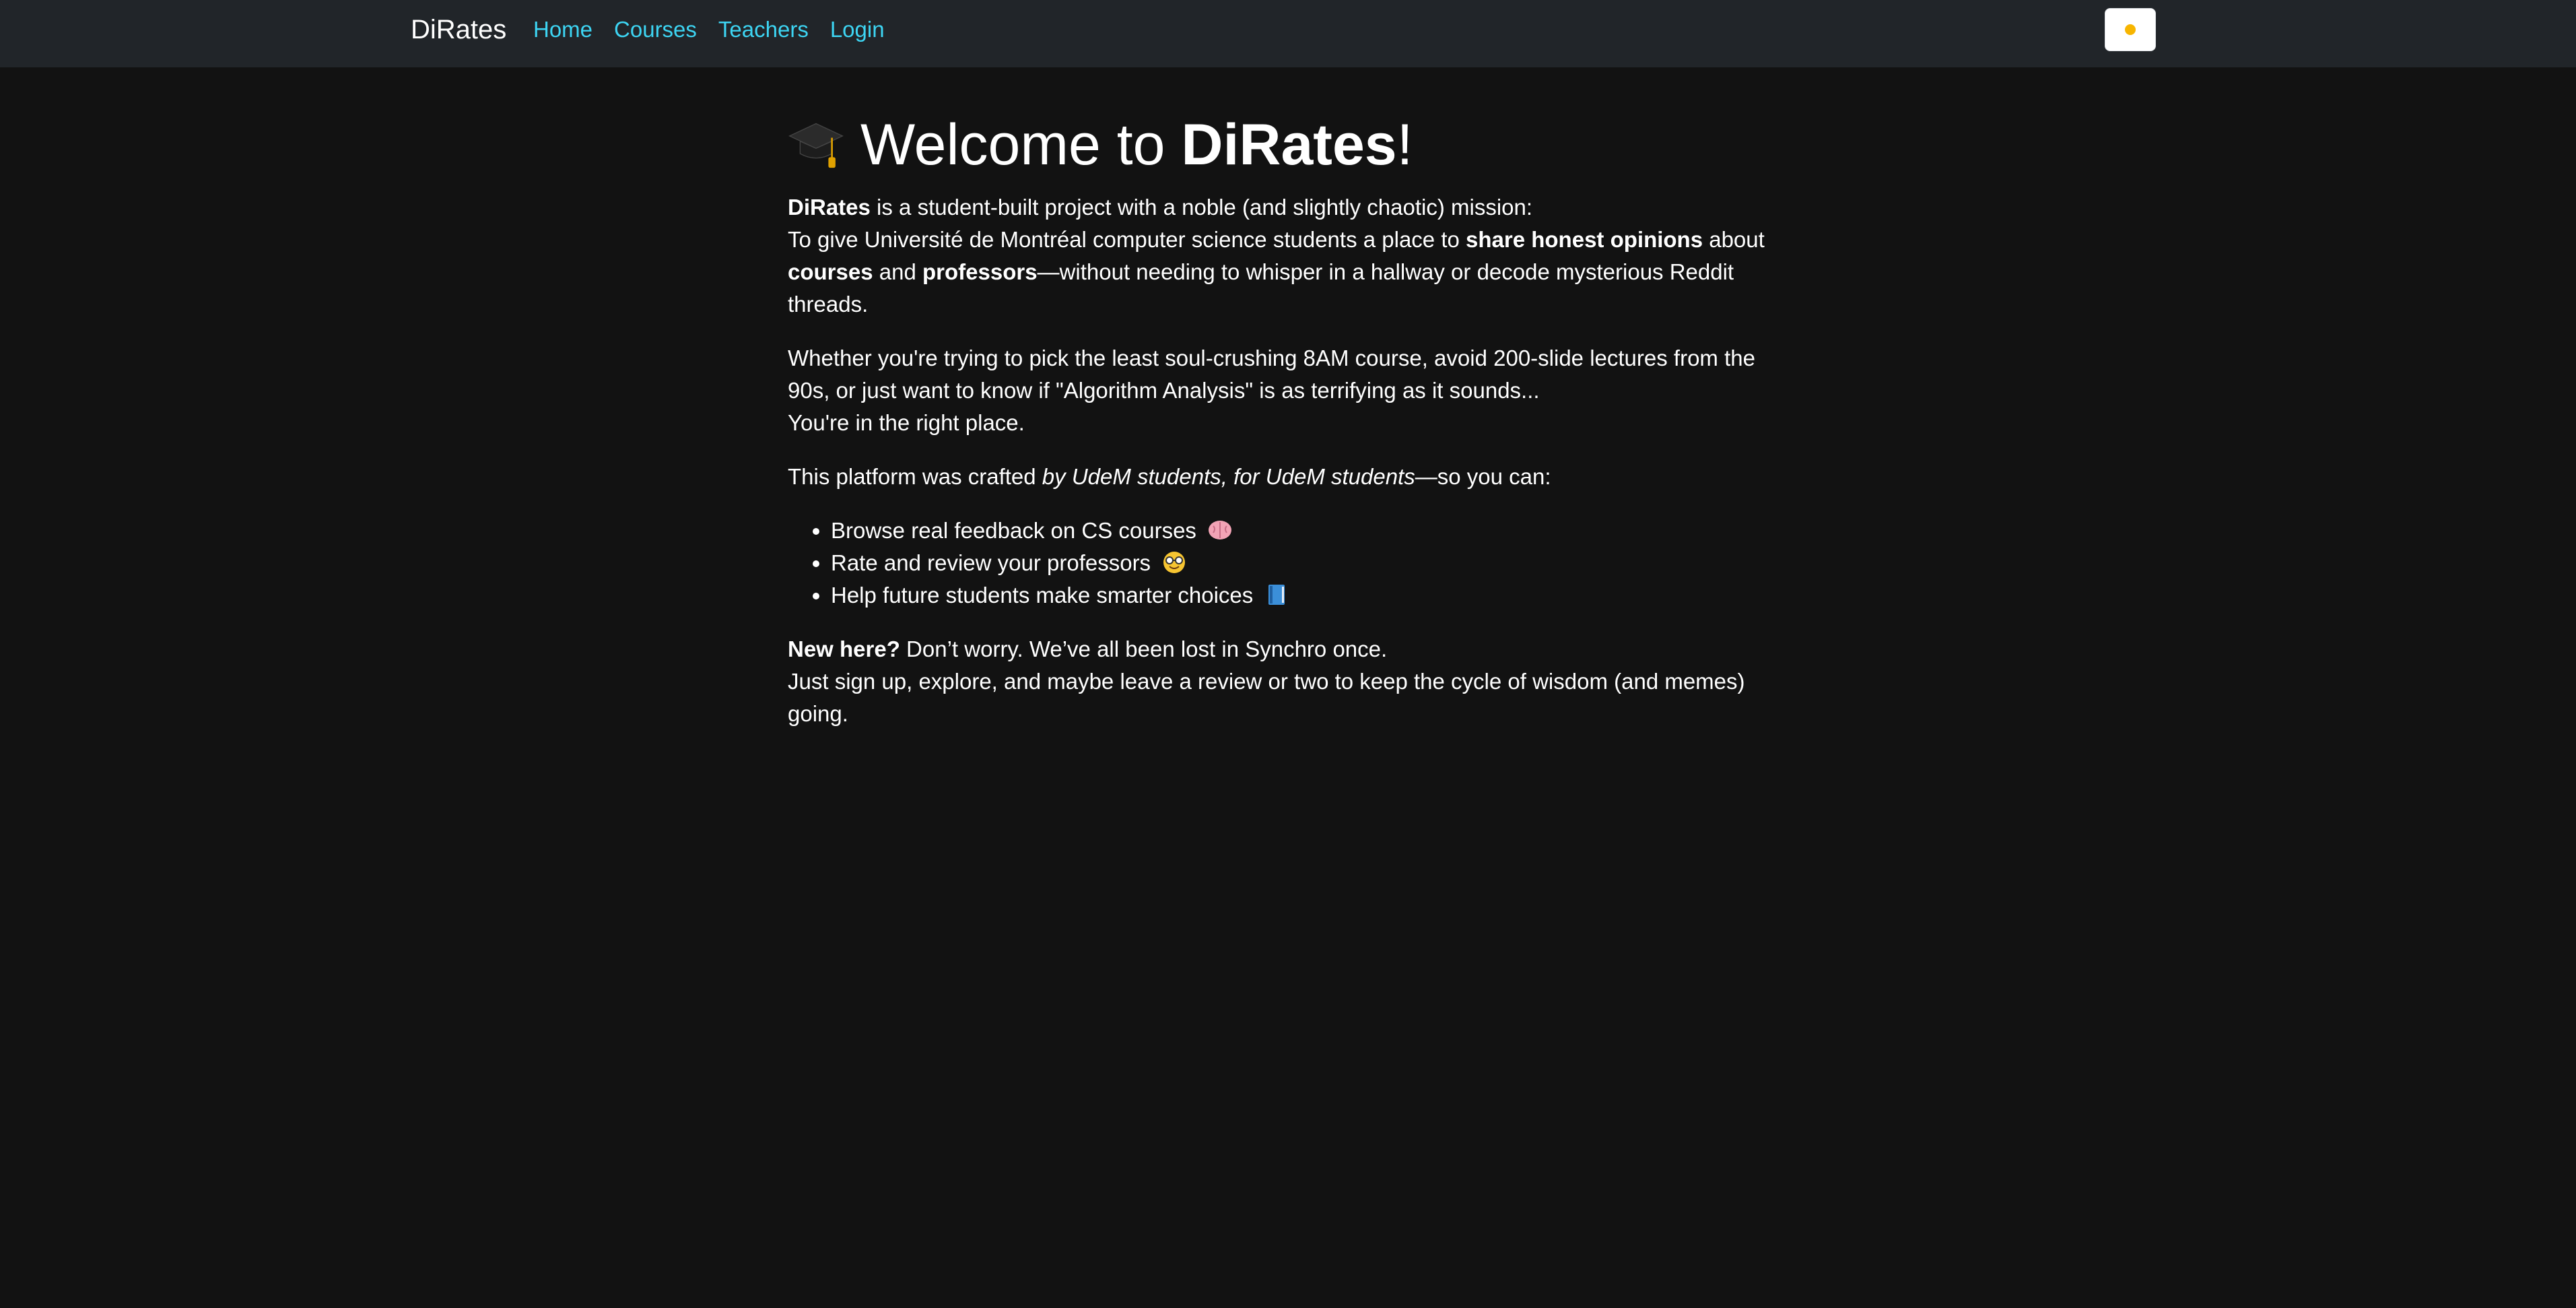 Image resolution: width=2576 pixels, height=1308 pixels. Describe the element at coordinates (1013, 530) in the screenshot. I see `feature-text-browse: Browse real feedback on CS courses` at that location.